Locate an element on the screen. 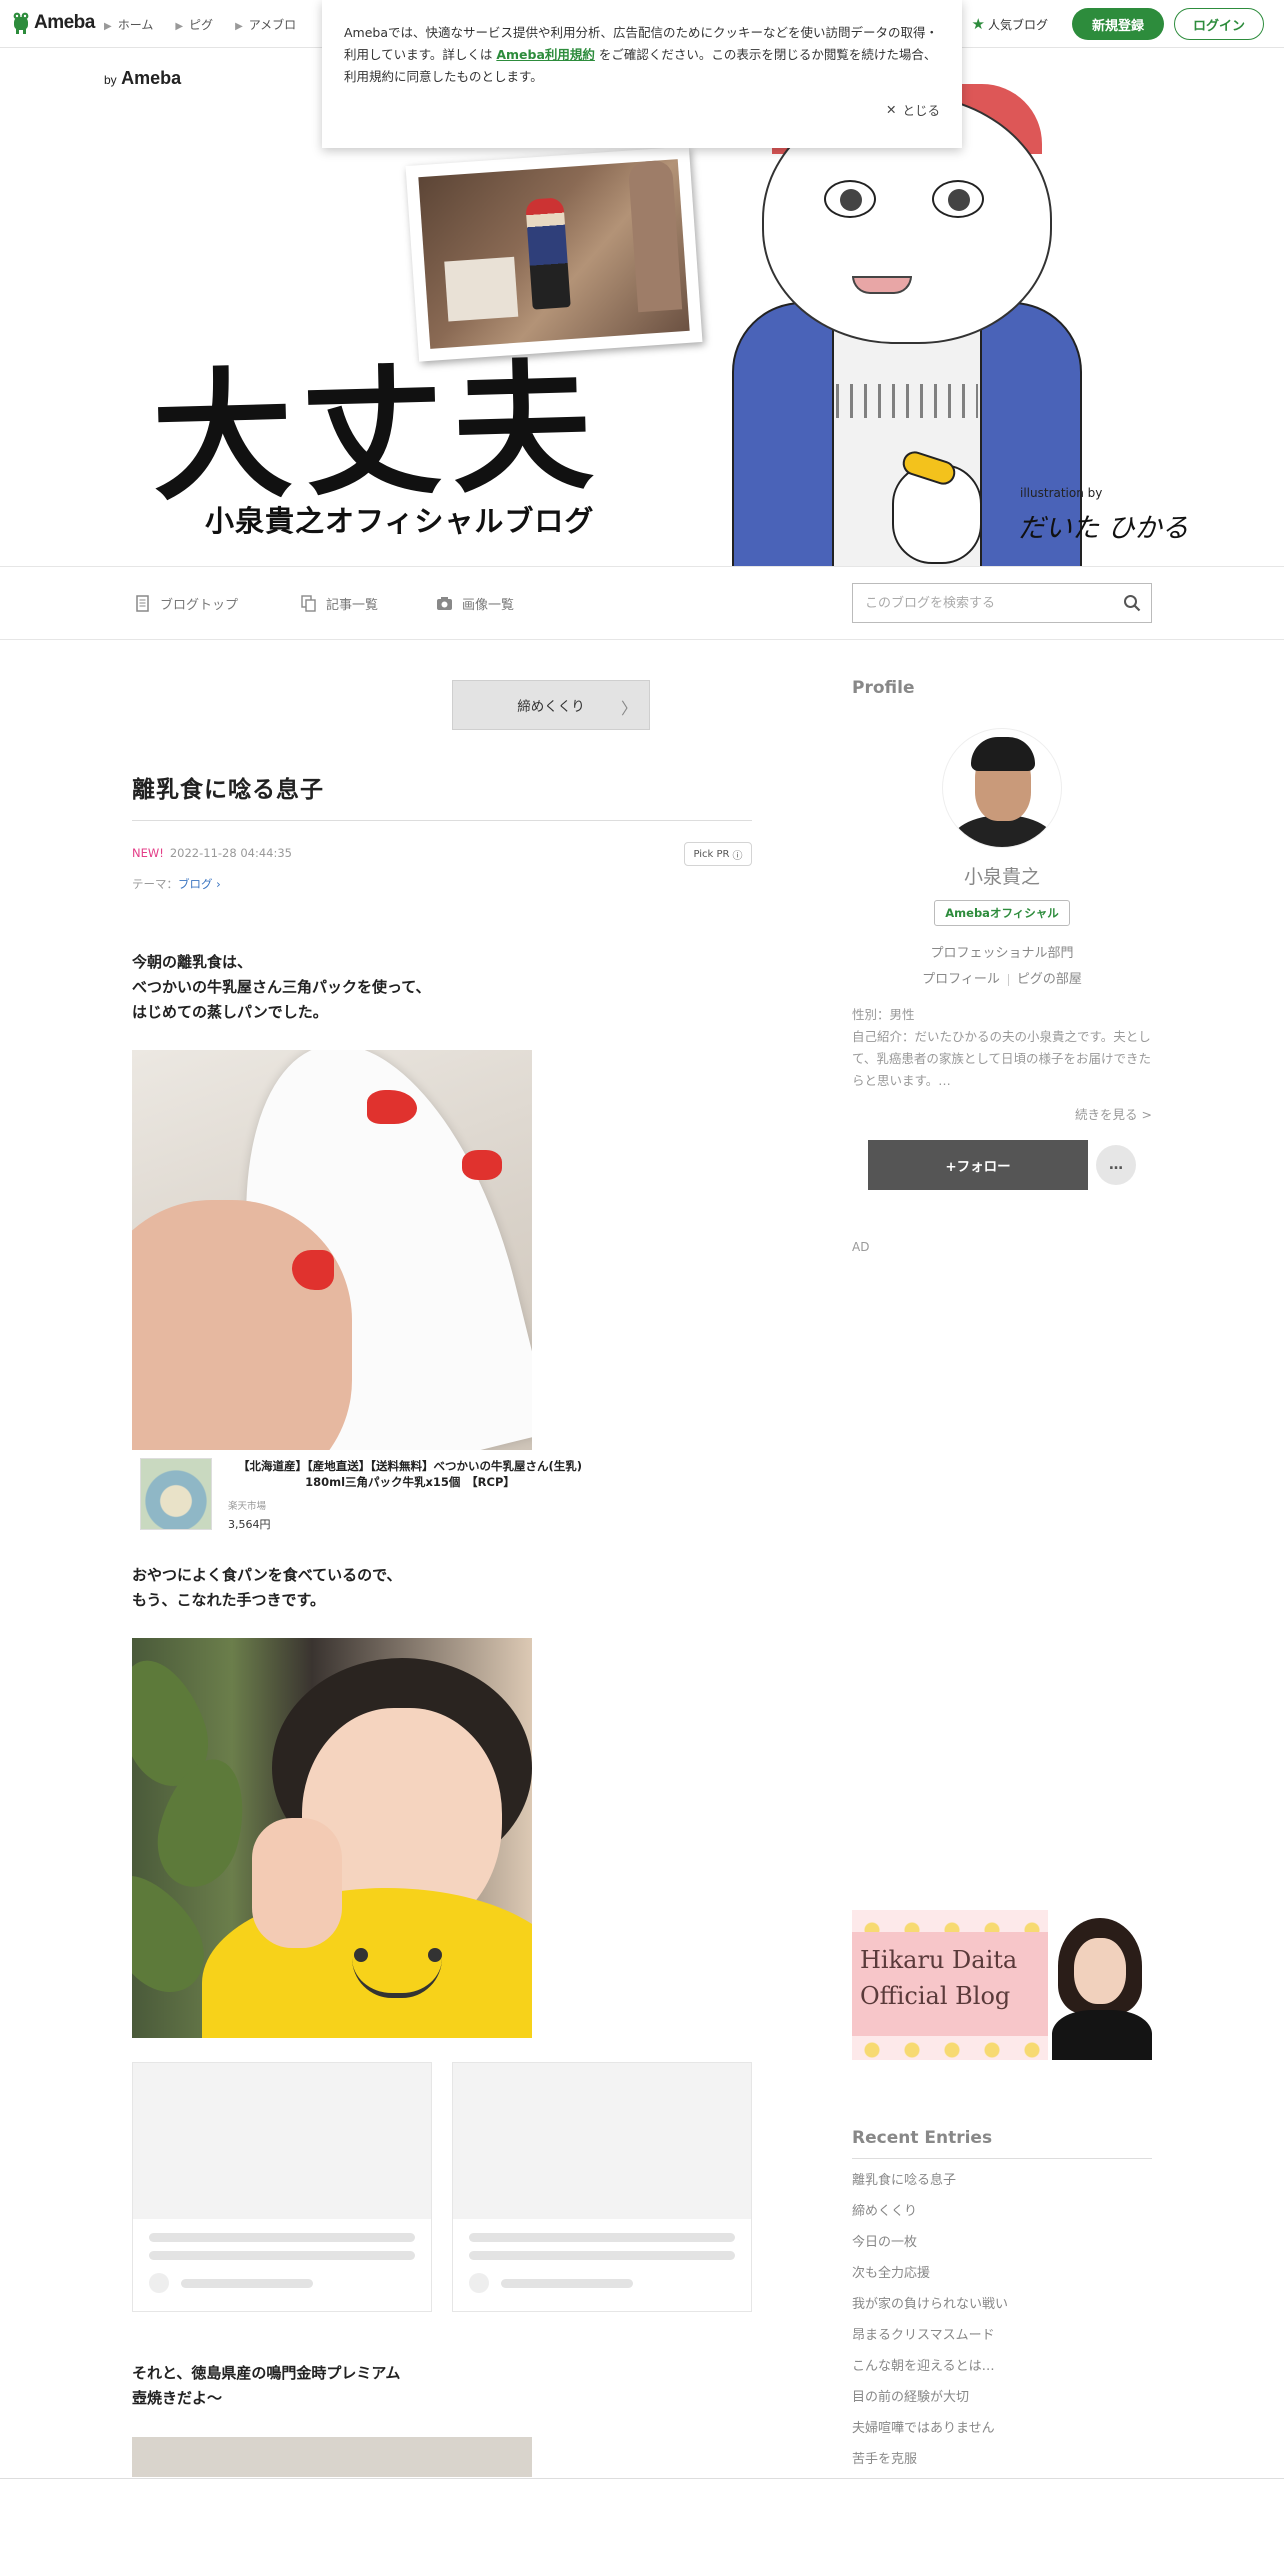  terms-link: Ameba利用規約 is located at coordinates (545, 54).